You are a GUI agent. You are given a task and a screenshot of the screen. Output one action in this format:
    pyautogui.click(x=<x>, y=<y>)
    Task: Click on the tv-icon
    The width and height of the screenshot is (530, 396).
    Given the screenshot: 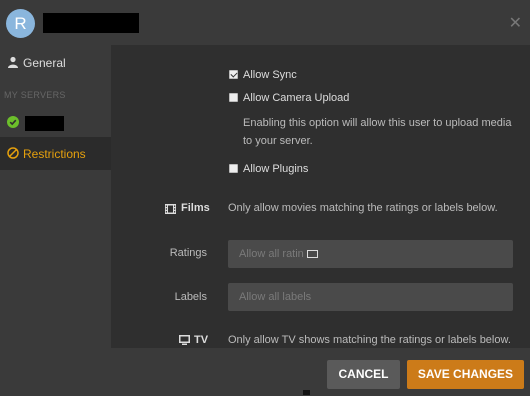 What is the action you would take?
    pyautogui.click(x=184, y=340)
    